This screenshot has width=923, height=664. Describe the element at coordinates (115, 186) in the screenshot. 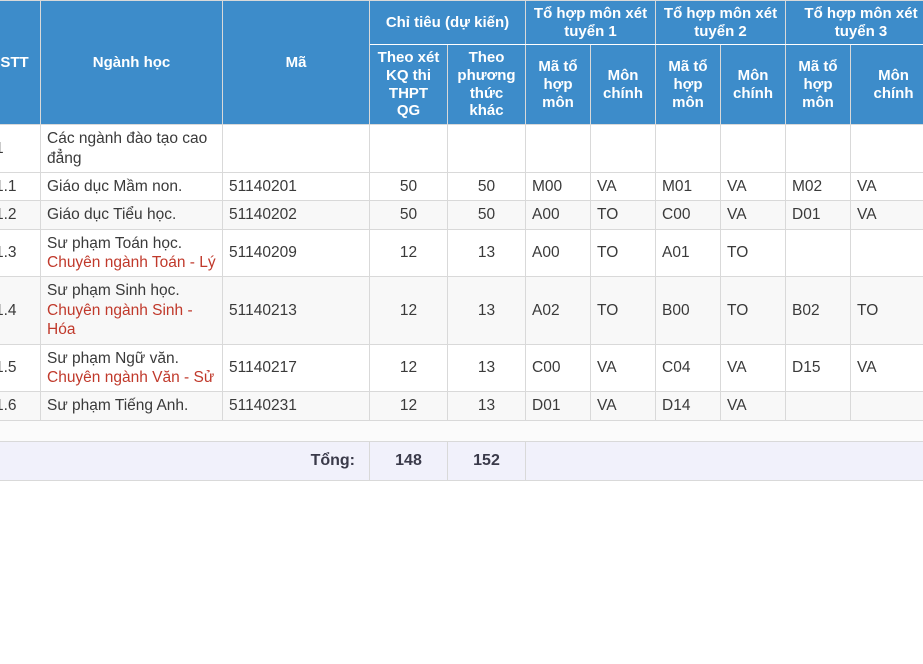

I see `major-name: Giáo dục Mầm non.` at that location.